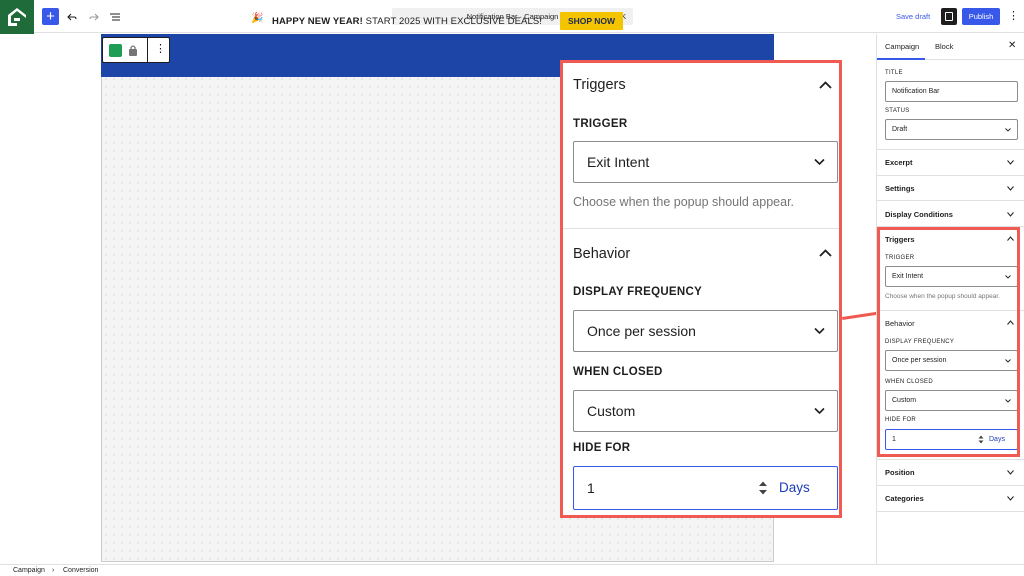  What do you see at coordinates (948, 342) in the screenshot?
I see `sidebar-highlight-box` at bounding box center [948, 342].